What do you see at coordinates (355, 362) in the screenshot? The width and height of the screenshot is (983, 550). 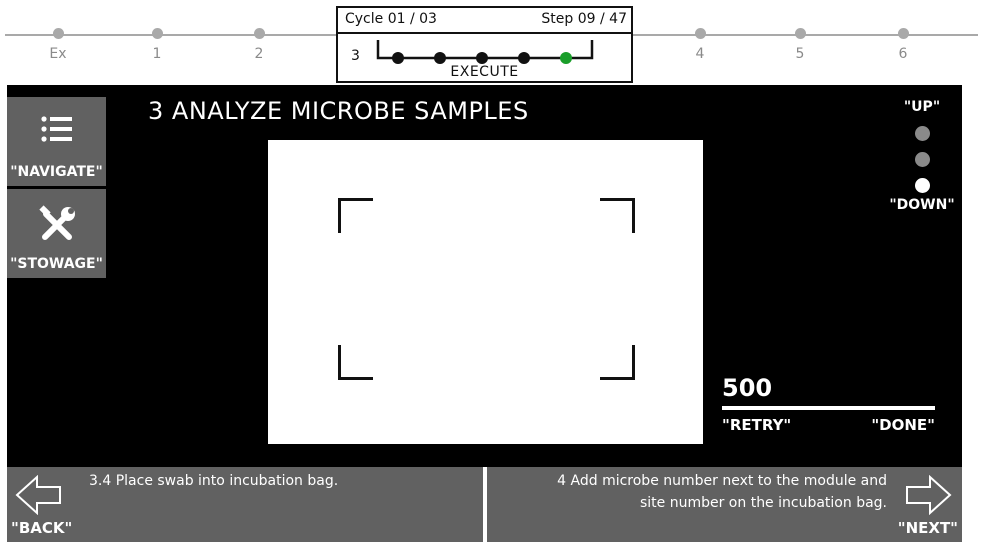 I see `viewfinder-corner-bottom-left` at bounding box center [355, 362].